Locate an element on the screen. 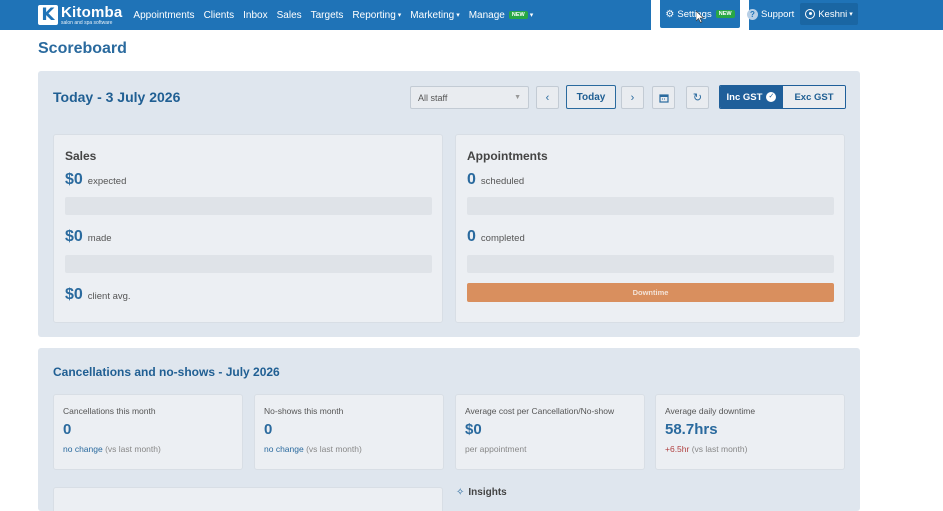 Image resolution: width=943 pixels, height=511 pixels. refresh-icon: ↻ is located at coordinates (697, 98).